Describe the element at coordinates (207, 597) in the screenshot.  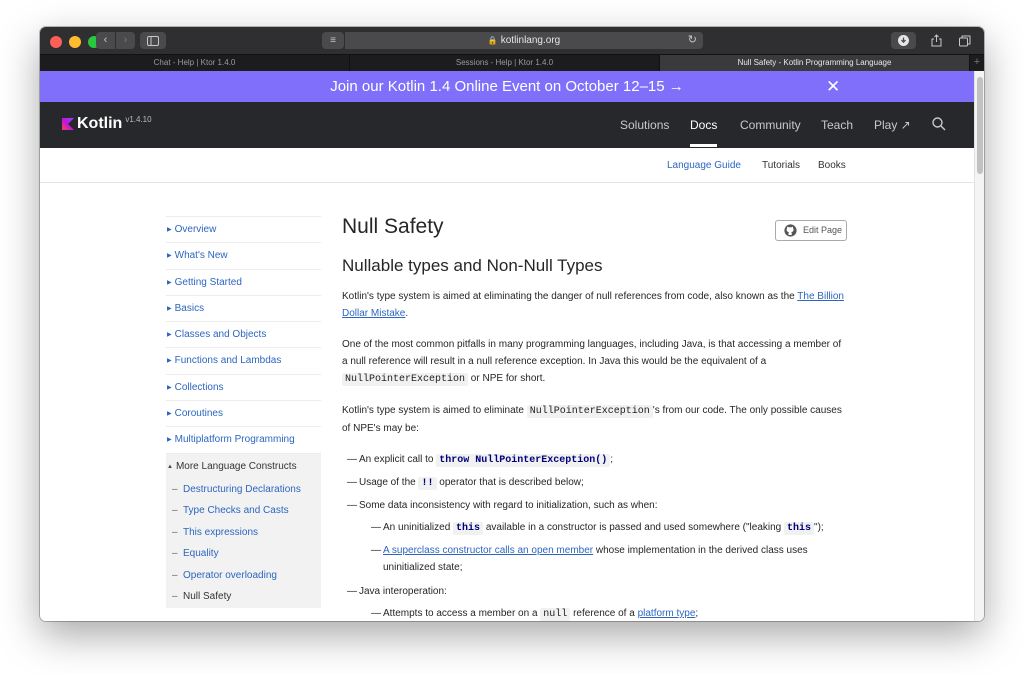
I see `sidebar-subitem-label: Null Safety` at that location.